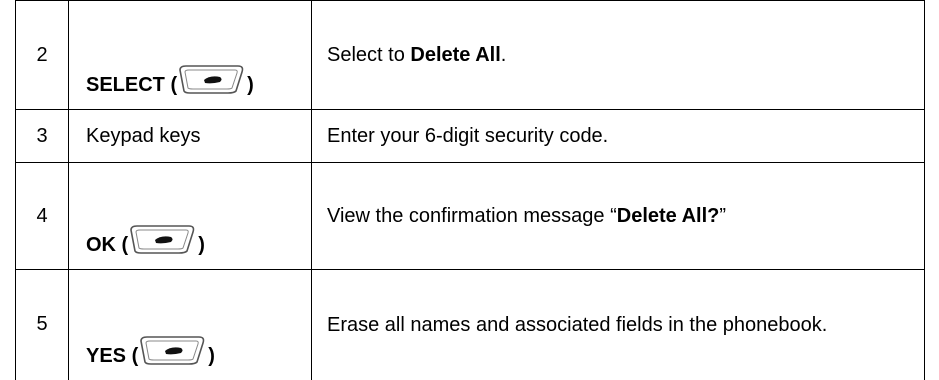 The height and width of the screenshot is (380, 939). Describe the element at coordinates (190, 324) in the screenshot. I see `action-cell: YES ()` at that location.